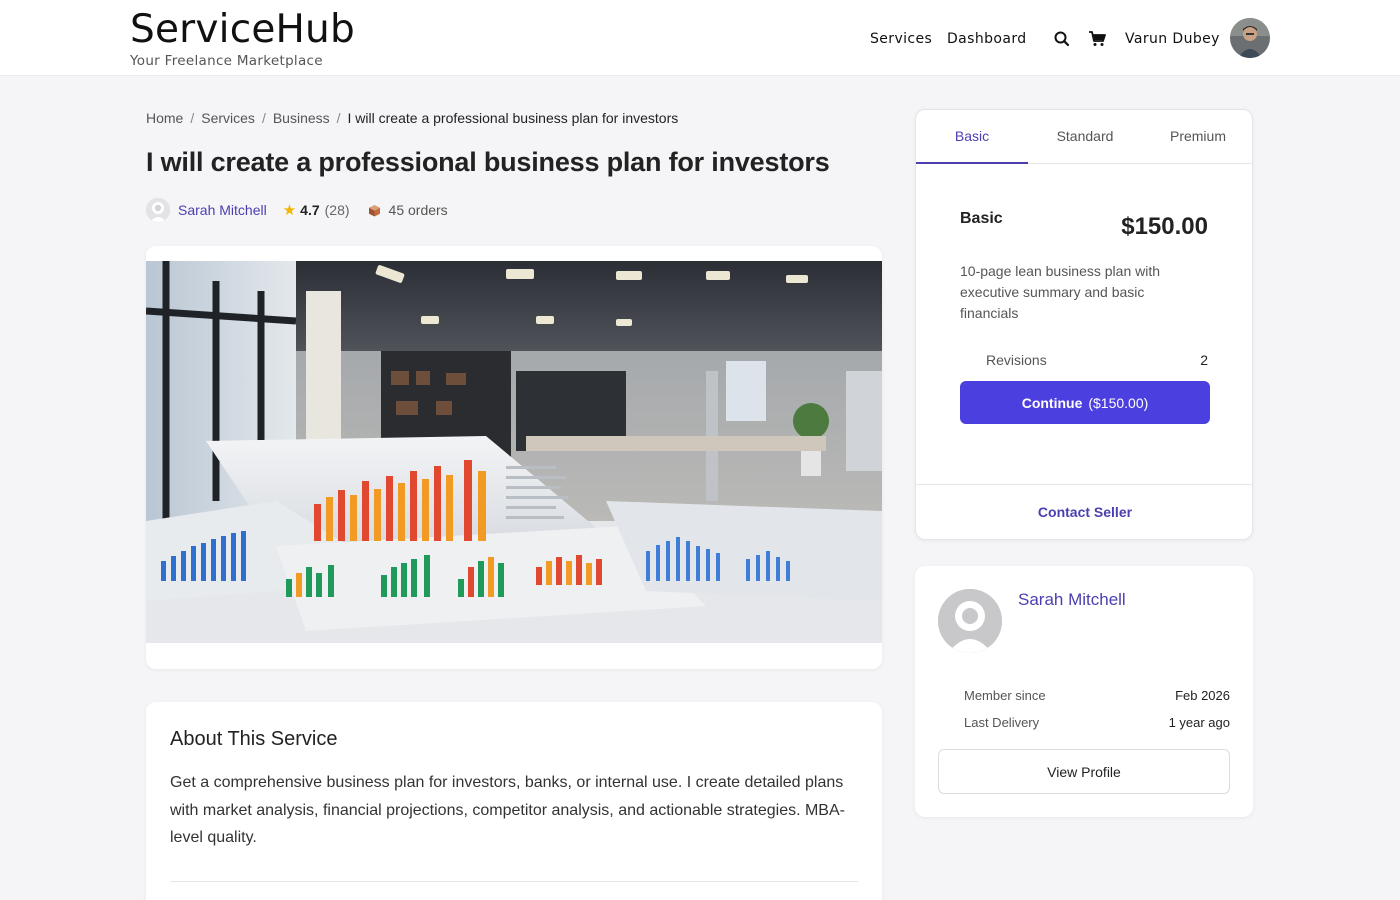  What do you see at coordinates (972, 137) in the screenshot?
I see `tab-basic: Basic` at bounding box center [972, 137].